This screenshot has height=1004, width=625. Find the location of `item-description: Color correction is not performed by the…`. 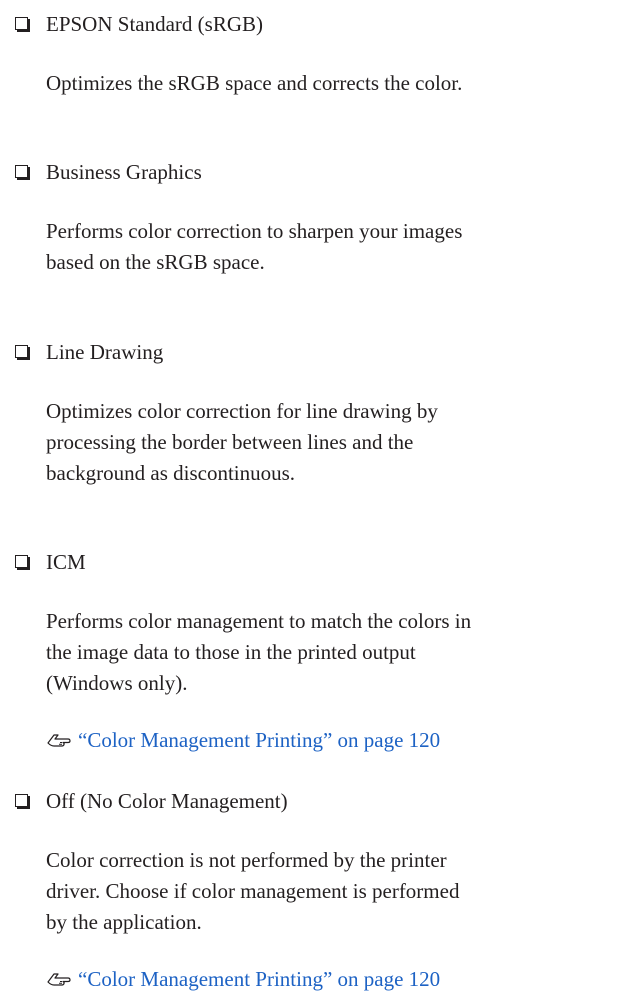

item-description: Color correction is not performed by the… is located at coordinates (331, 891).